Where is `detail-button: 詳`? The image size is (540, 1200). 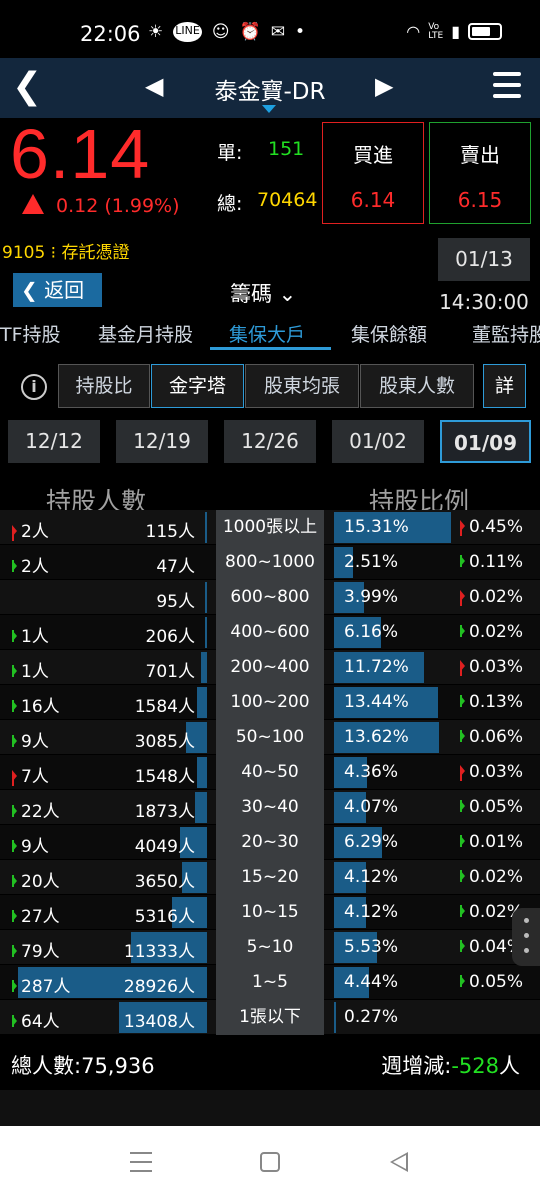 detail-button: 詳 is located at coordinates (504, 386).